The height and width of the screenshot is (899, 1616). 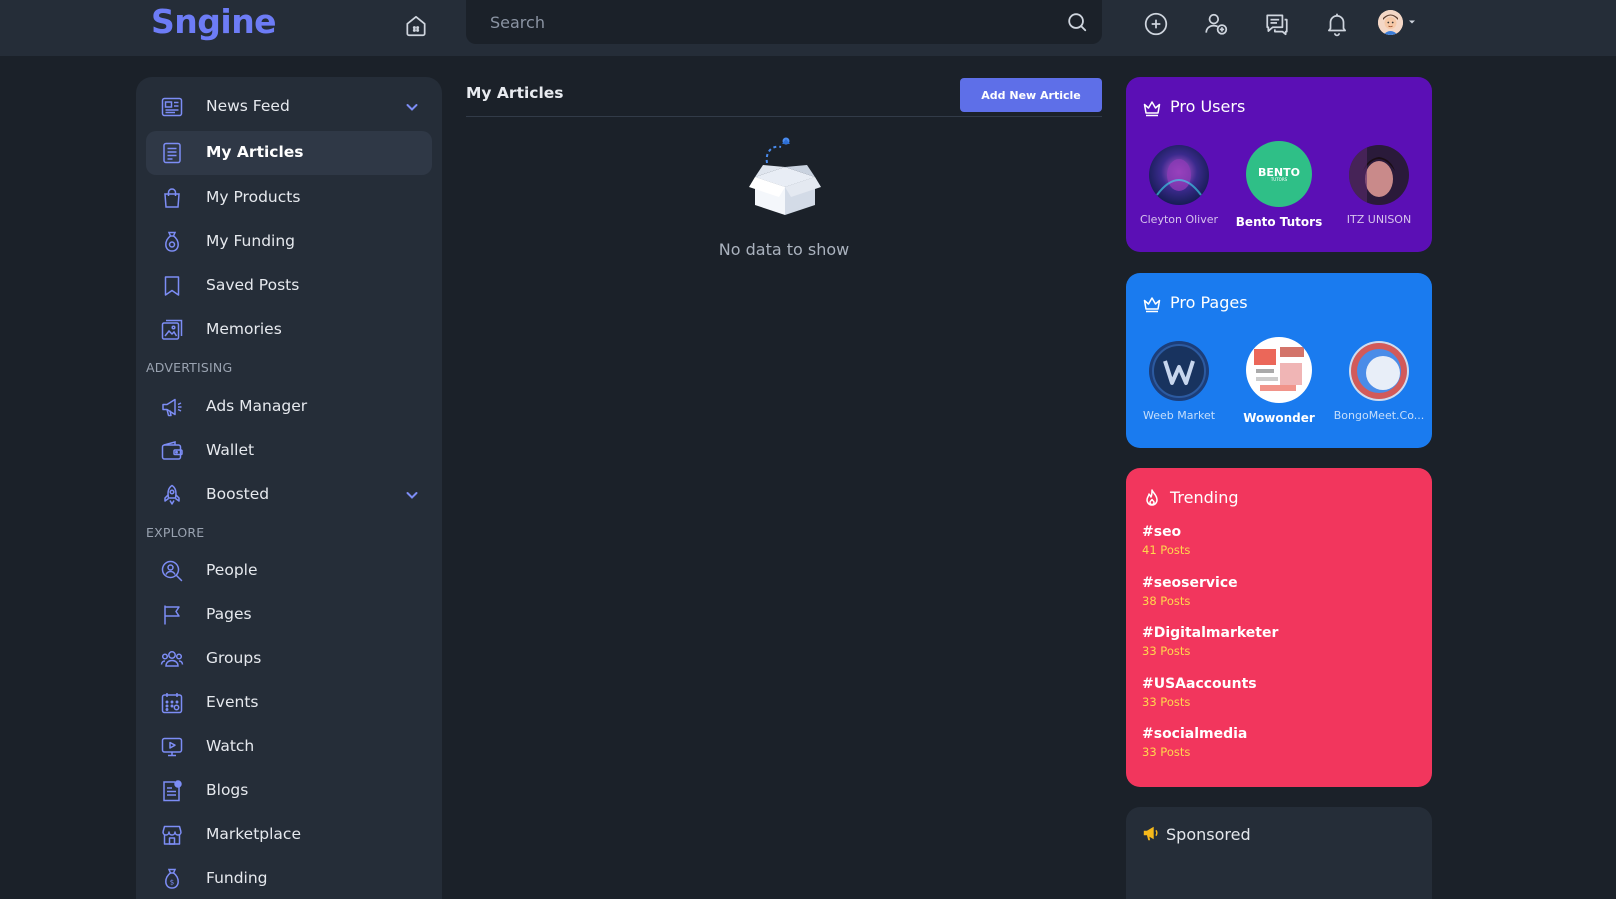 I want to click on logo-text: BENTO, so click(x=1279, y=172).